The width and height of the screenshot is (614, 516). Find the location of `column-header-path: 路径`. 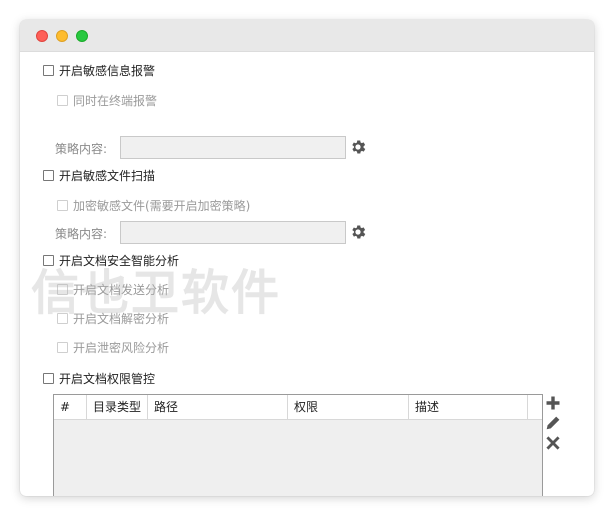

column-header-path: 路径 is located at coordinates (218, 407).